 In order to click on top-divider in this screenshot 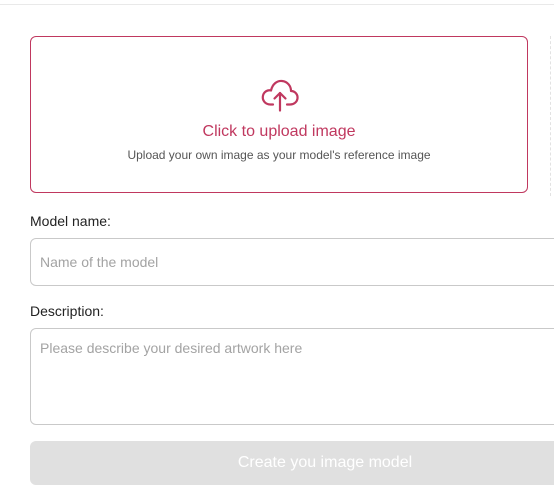, I will do `click(277, 4)`.